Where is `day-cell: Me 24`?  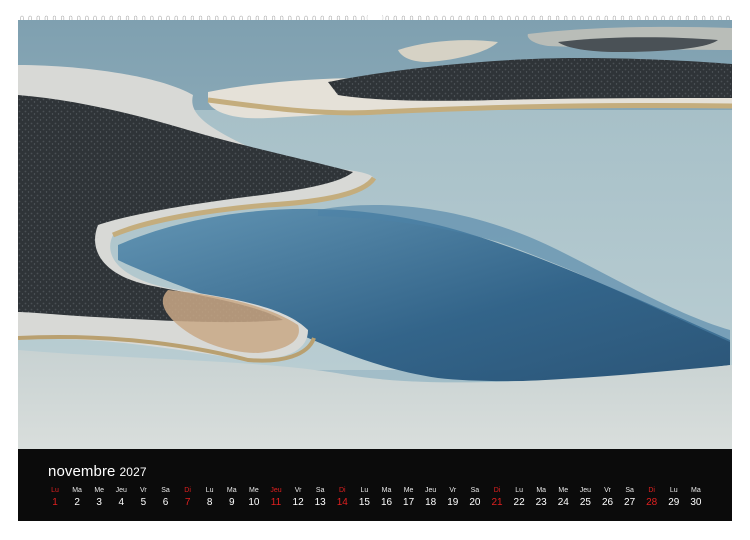 day-cell: Me 24 is located at coordinates (563, 497).